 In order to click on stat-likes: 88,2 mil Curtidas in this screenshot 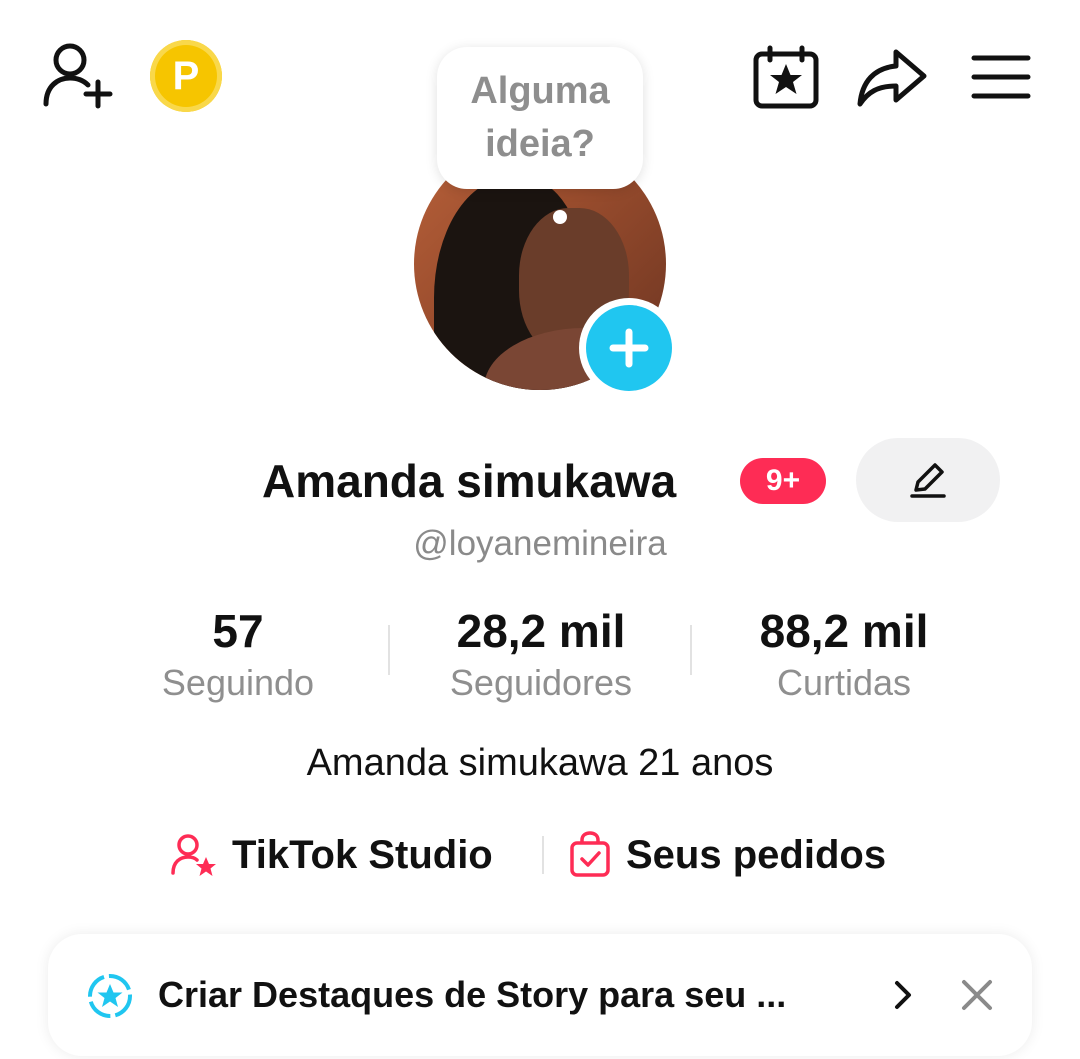, I will do `click(844, 654)`.